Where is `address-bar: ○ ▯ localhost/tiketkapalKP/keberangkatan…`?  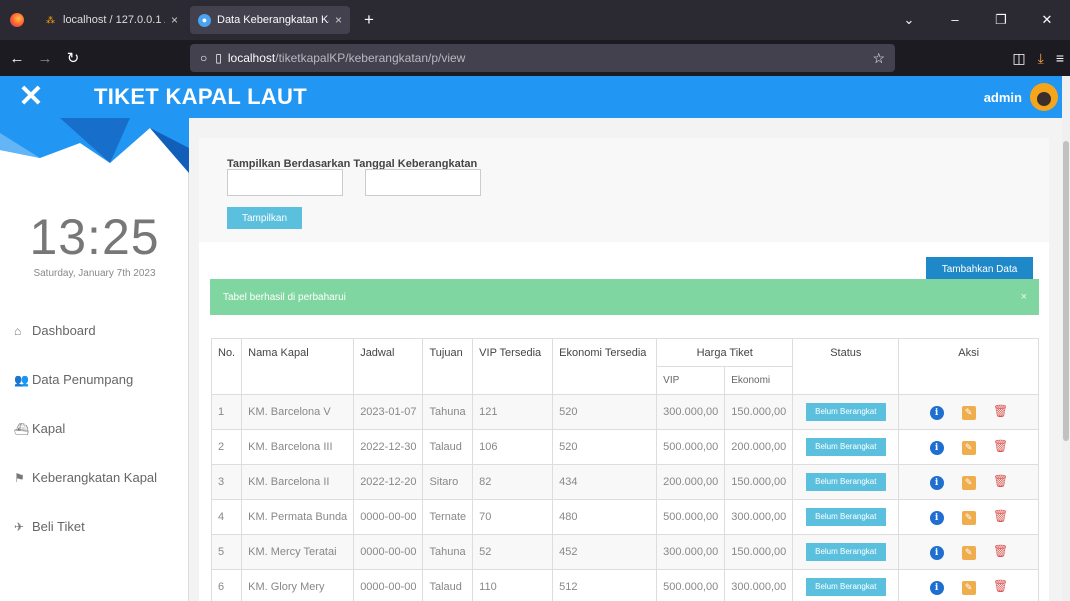
address-bar: ○ ▯ localhost/tiketkapalKP/keberangkatan… is located at coordinates (542, 58).